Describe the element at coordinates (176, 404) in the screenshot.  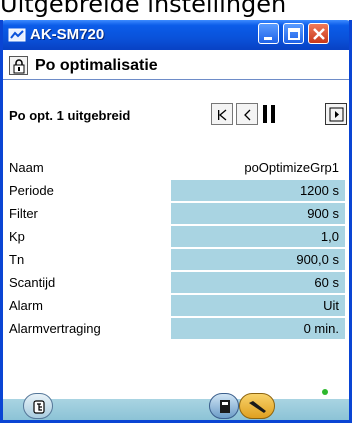
I see `bottom-toolbar` at that location.